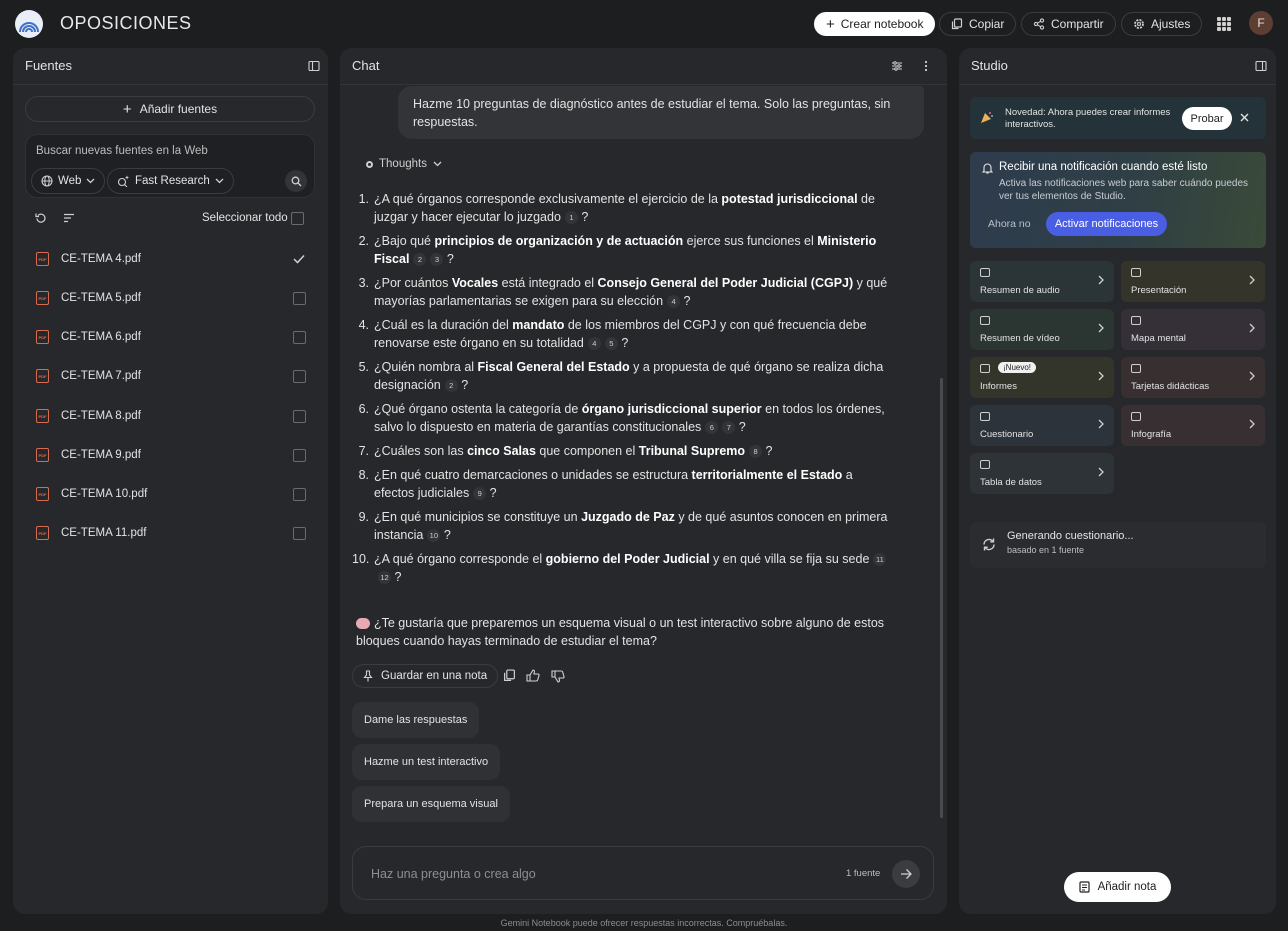 This screenshot has height=931, width=1288. What do you see at coordinates (789, 559) in the screenshot?
I see `question-fragment: y en qué villa se fija su sede` at bounding box center [789, 559].